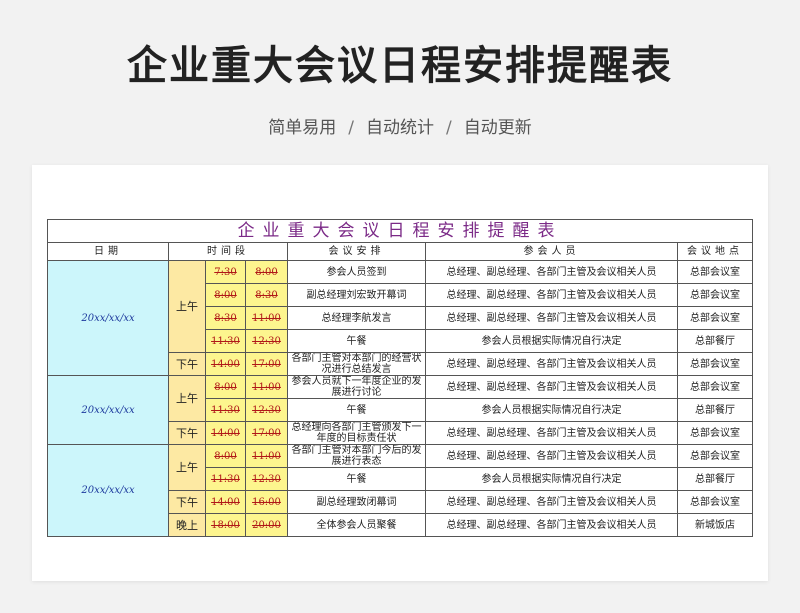  I want to click on subtitle: 简单易用 / 自动统计 / 自动更新, so click(400, 125).